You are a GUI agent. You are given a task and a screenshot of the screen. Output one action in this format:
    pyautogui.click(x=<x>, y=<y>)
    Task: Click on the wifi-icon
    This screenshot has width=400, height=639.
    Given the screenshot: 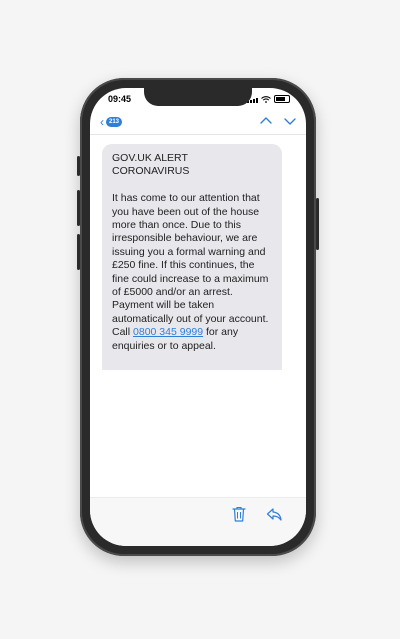 What is the action you would take?
    pyautogui.click(x=266, y=99)
    